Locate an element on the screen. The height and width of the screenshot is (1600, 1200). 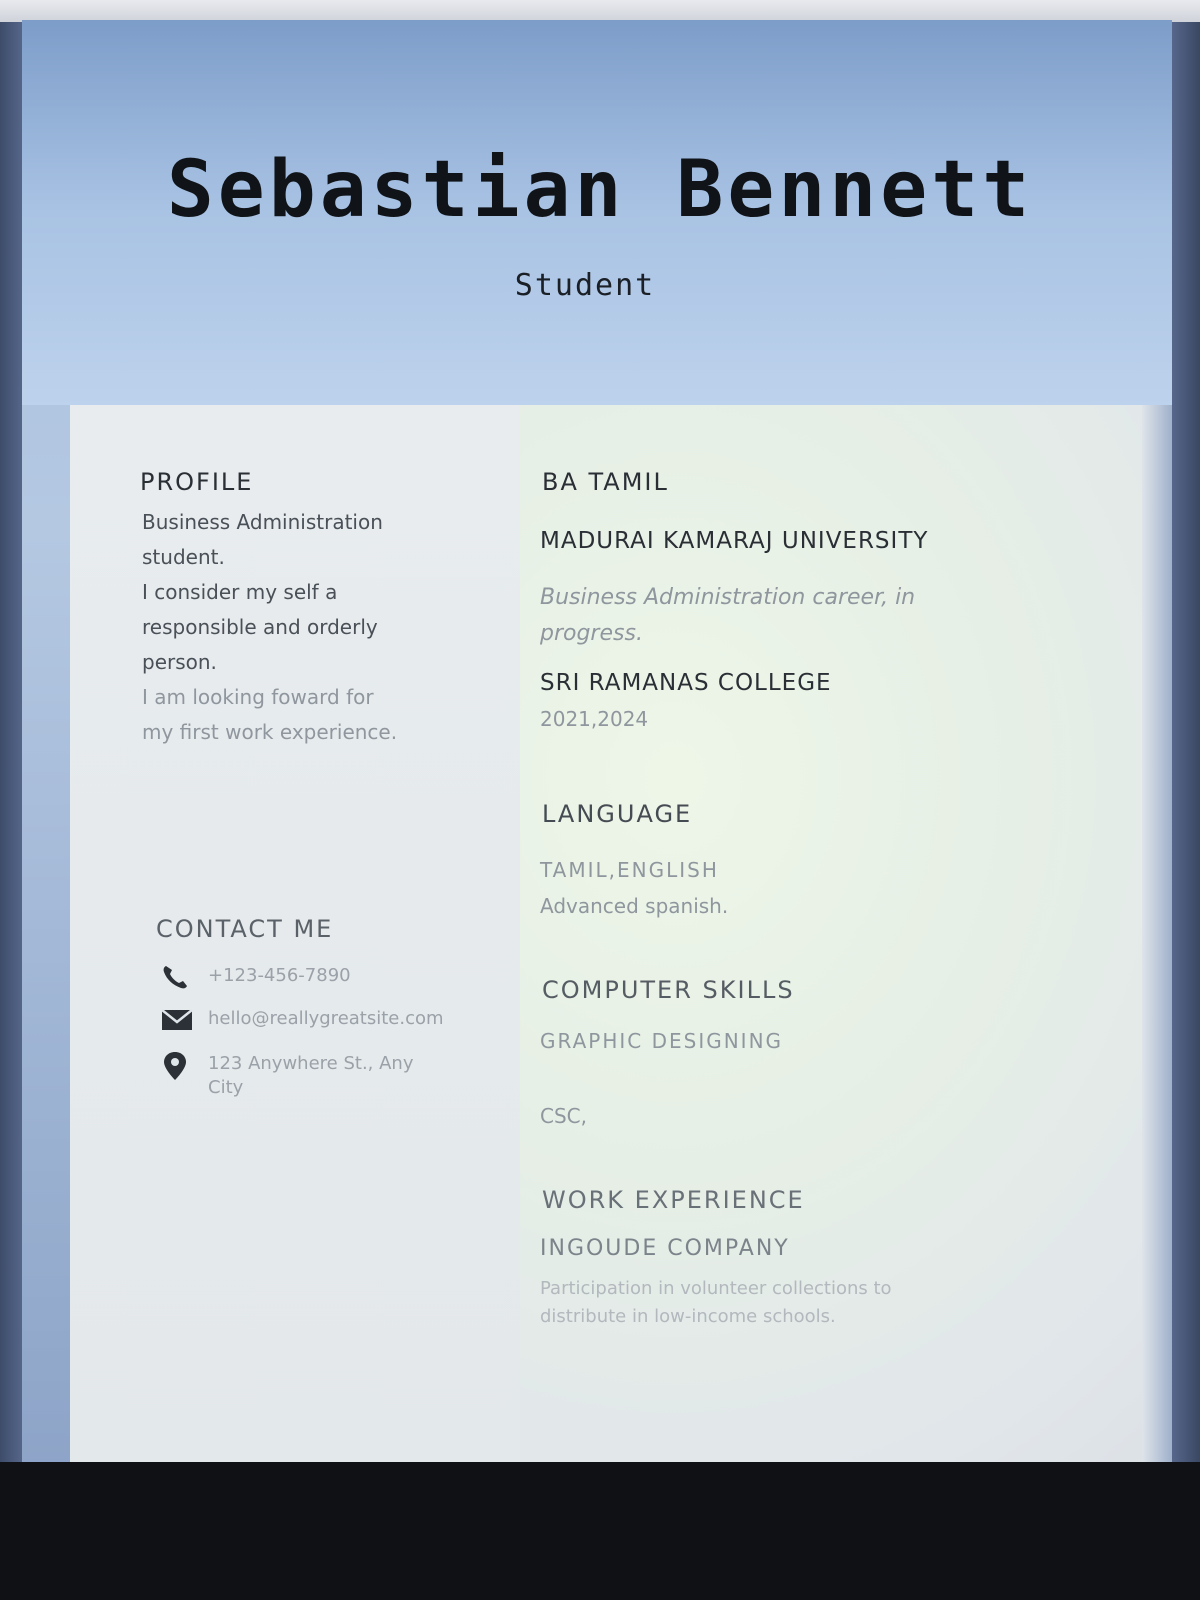
college-name: SRI RAMANAS COLLEGE is located at coordinates (686, 683).